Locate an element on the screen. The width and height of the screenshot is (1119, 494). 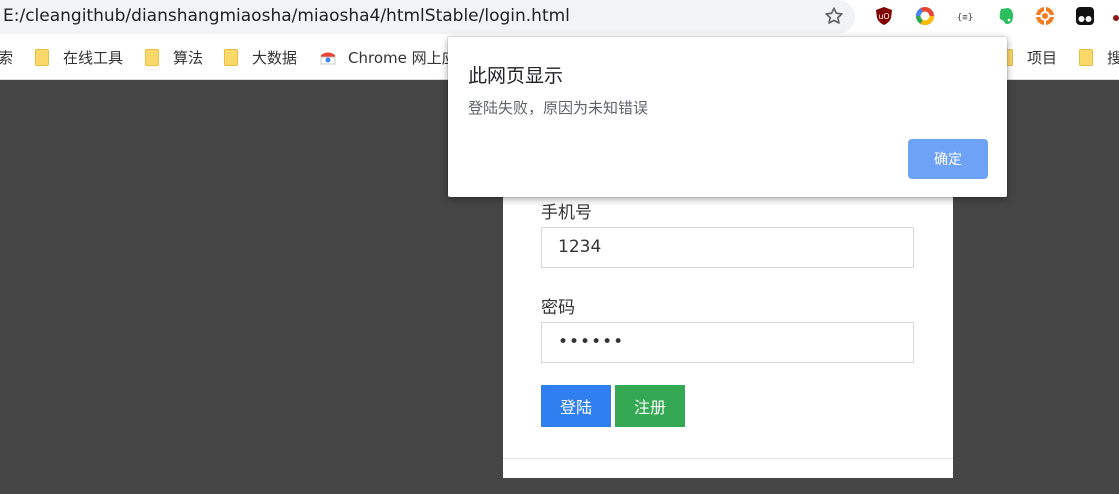
bookmark-label: 大数据 is located at coordinates (275, 57).